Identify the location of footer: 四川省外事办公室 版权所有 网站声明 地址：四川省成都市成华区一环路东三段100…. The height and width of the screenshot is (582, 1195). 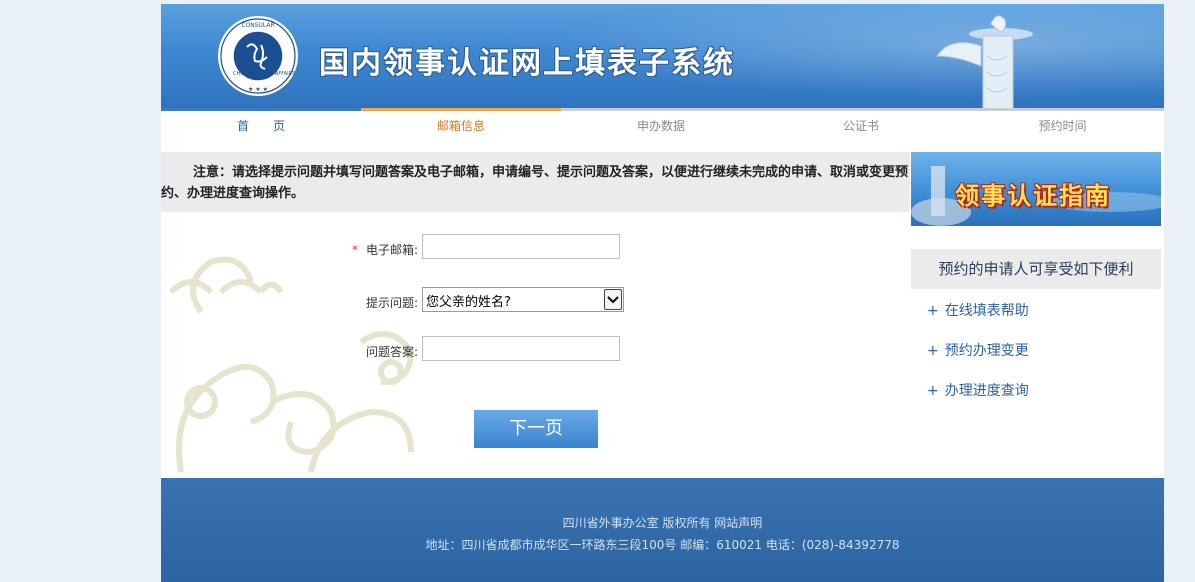
(662, 530).